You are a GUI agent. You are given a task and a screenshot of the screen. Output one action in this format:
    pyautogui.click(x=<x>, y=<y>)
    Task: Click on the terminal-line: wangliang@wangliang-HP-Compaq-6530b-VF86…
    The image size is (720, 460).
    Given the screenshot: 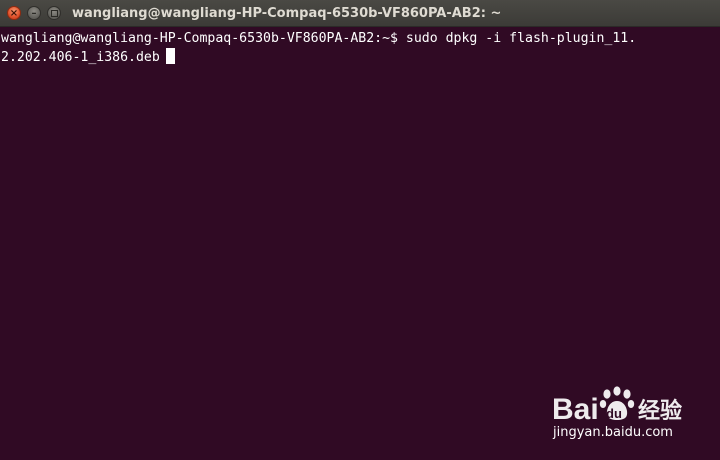 What is the action you would take?
    pyautogui.click(x=360, y=38)
    